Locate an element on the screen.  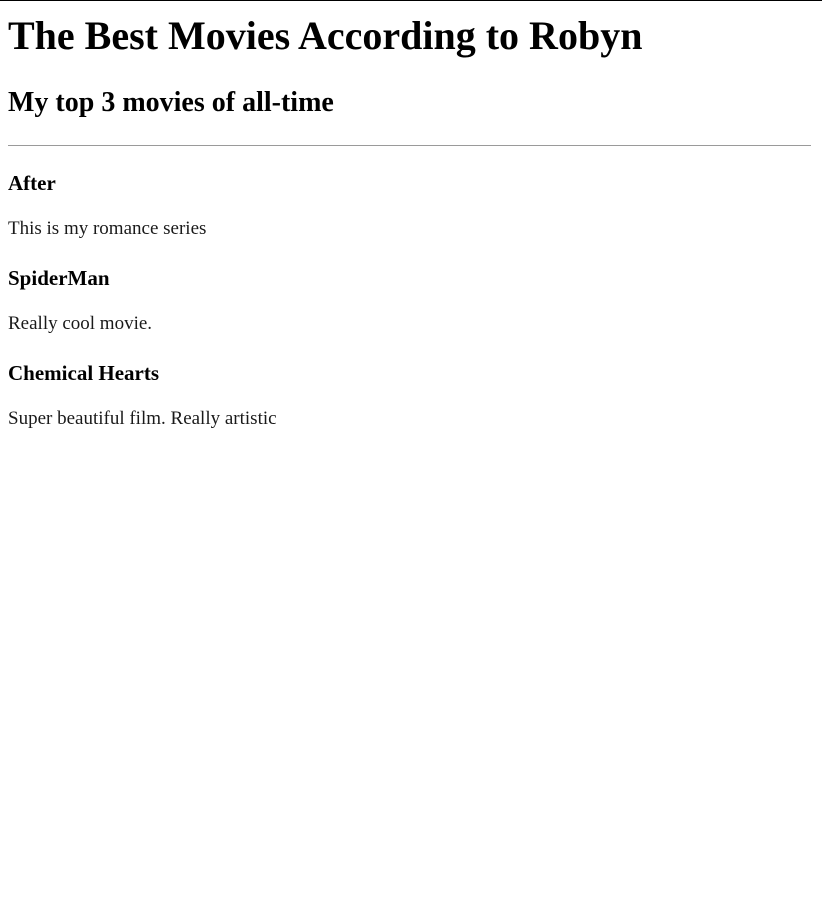
list-item: SpiderMan Really cool movie. is located at coordinates (411, 300).